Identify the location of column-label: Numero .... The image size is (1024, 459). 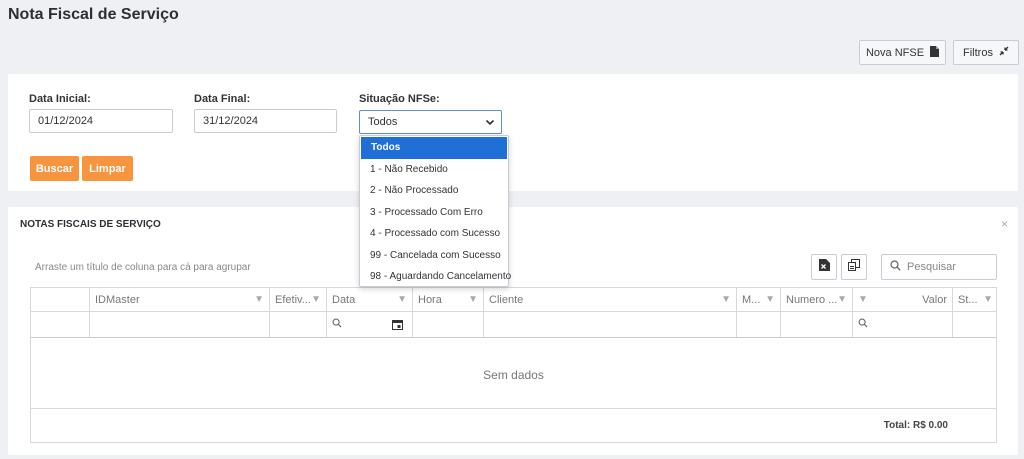
(812, 299).